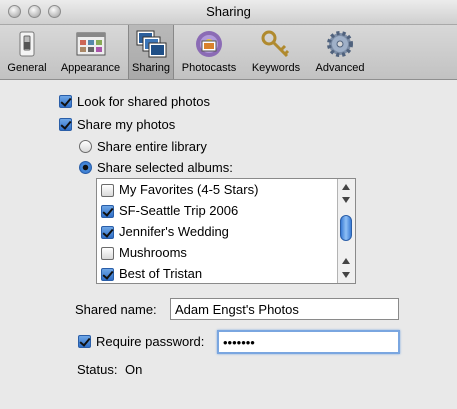 This screenshot has height=409, width=457. What do you see at coordinates (153, 252) in the screenshot?
I see `album-name: Mushrooms` at bounding box center [153, 252].